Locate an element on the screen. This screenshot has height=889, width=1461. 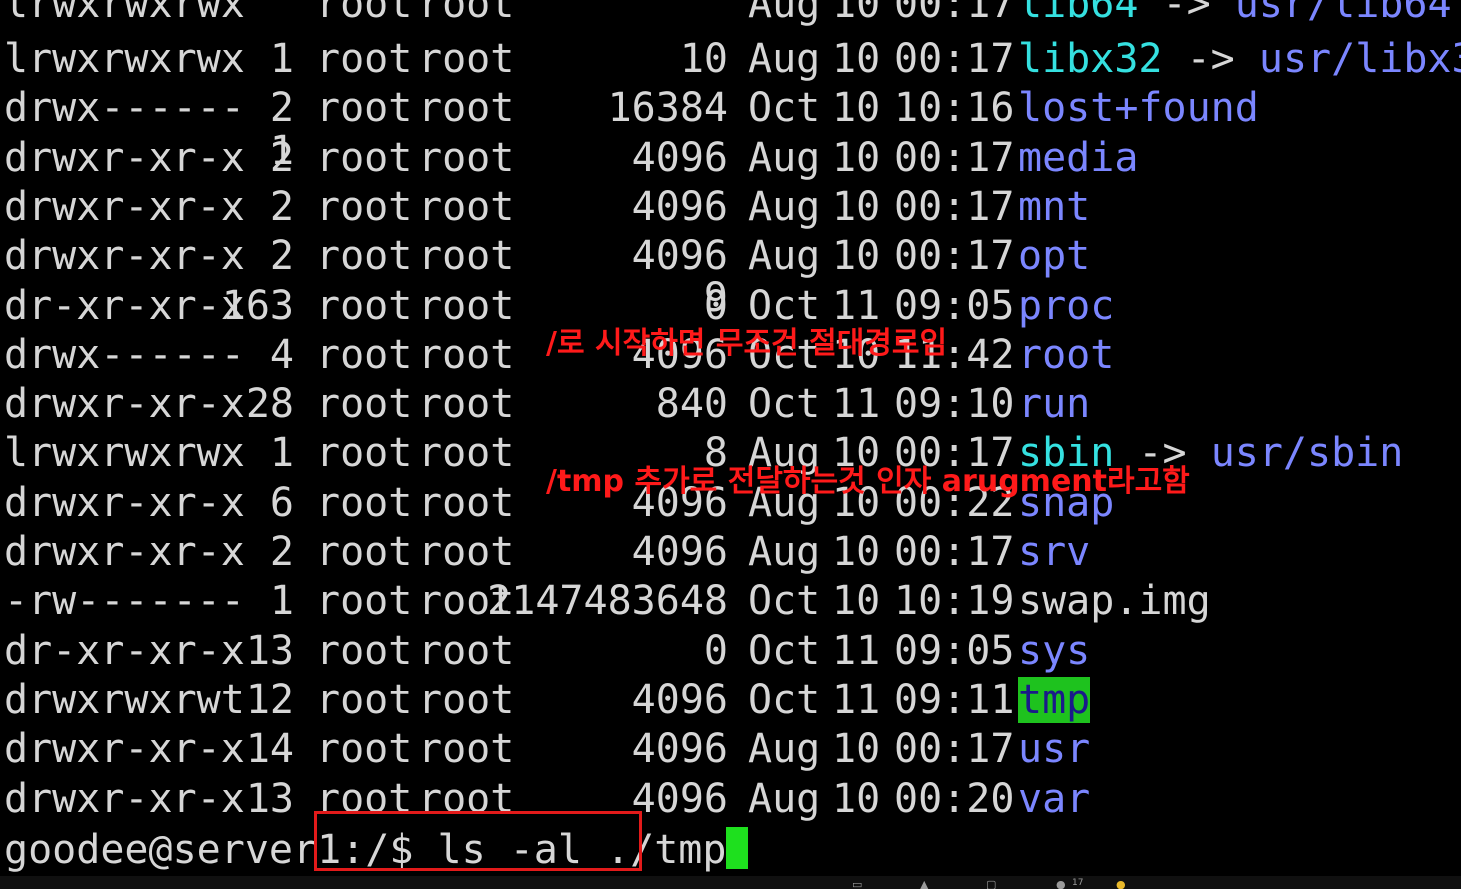
entry-name: lost+found is located at coordinates (1138, 108).